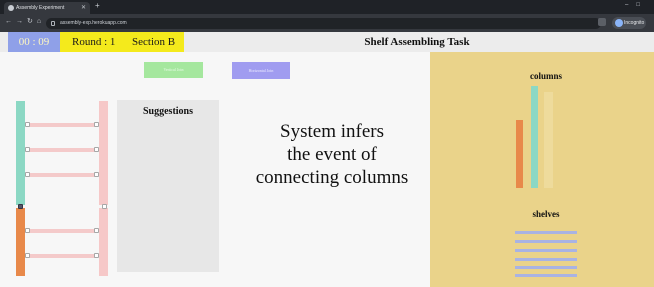  What do you see at coordinates (53, 23) in the screenshot?
I see `lock-icon` at bounding box center [53, 23].